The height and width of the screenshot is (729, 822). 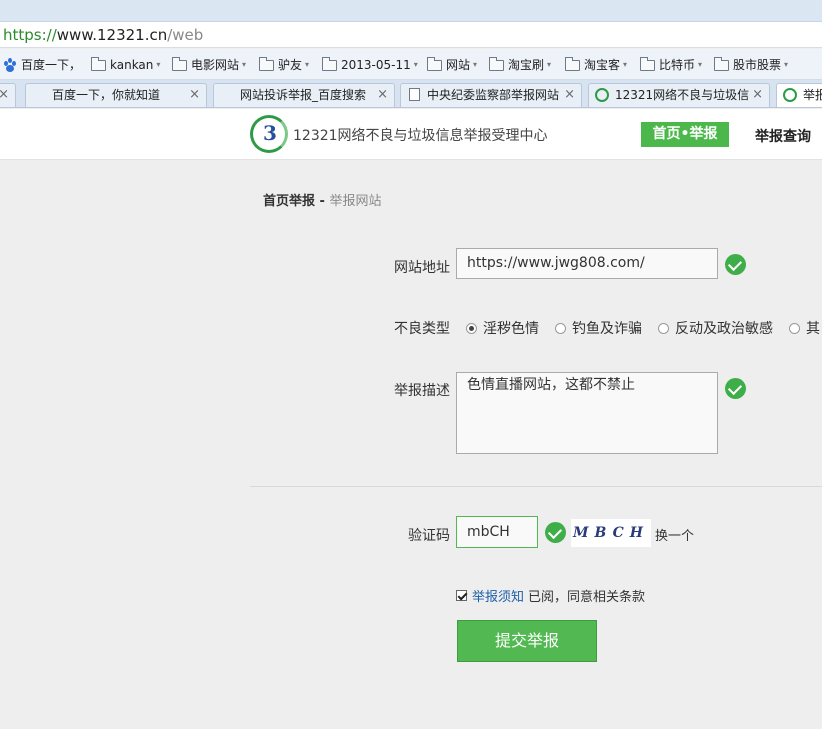 I want to click on tab-overflow-left: ×, so click(x=8, y=95).